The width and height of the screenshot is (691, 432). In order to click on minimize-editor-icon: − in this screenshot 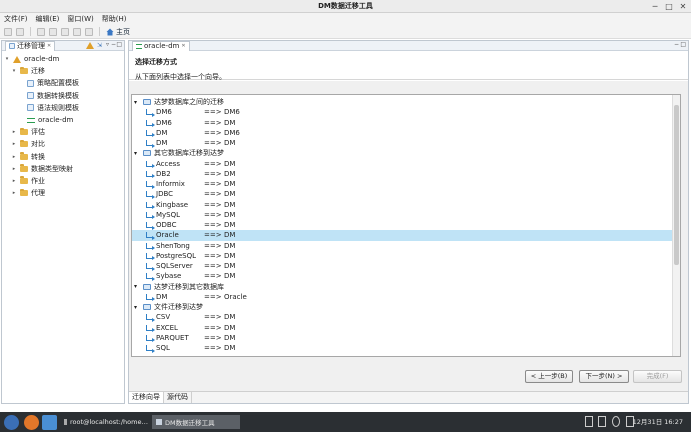, I will do `click(676, 44)`.